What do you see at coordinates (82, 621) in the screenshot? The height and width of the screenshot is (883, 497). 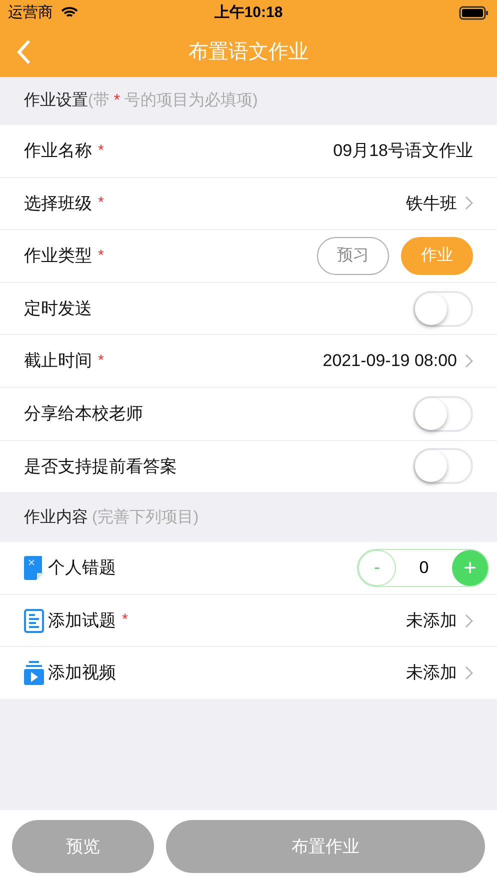 I see `field-label: 添加试题` at bounding box center [82, 621].